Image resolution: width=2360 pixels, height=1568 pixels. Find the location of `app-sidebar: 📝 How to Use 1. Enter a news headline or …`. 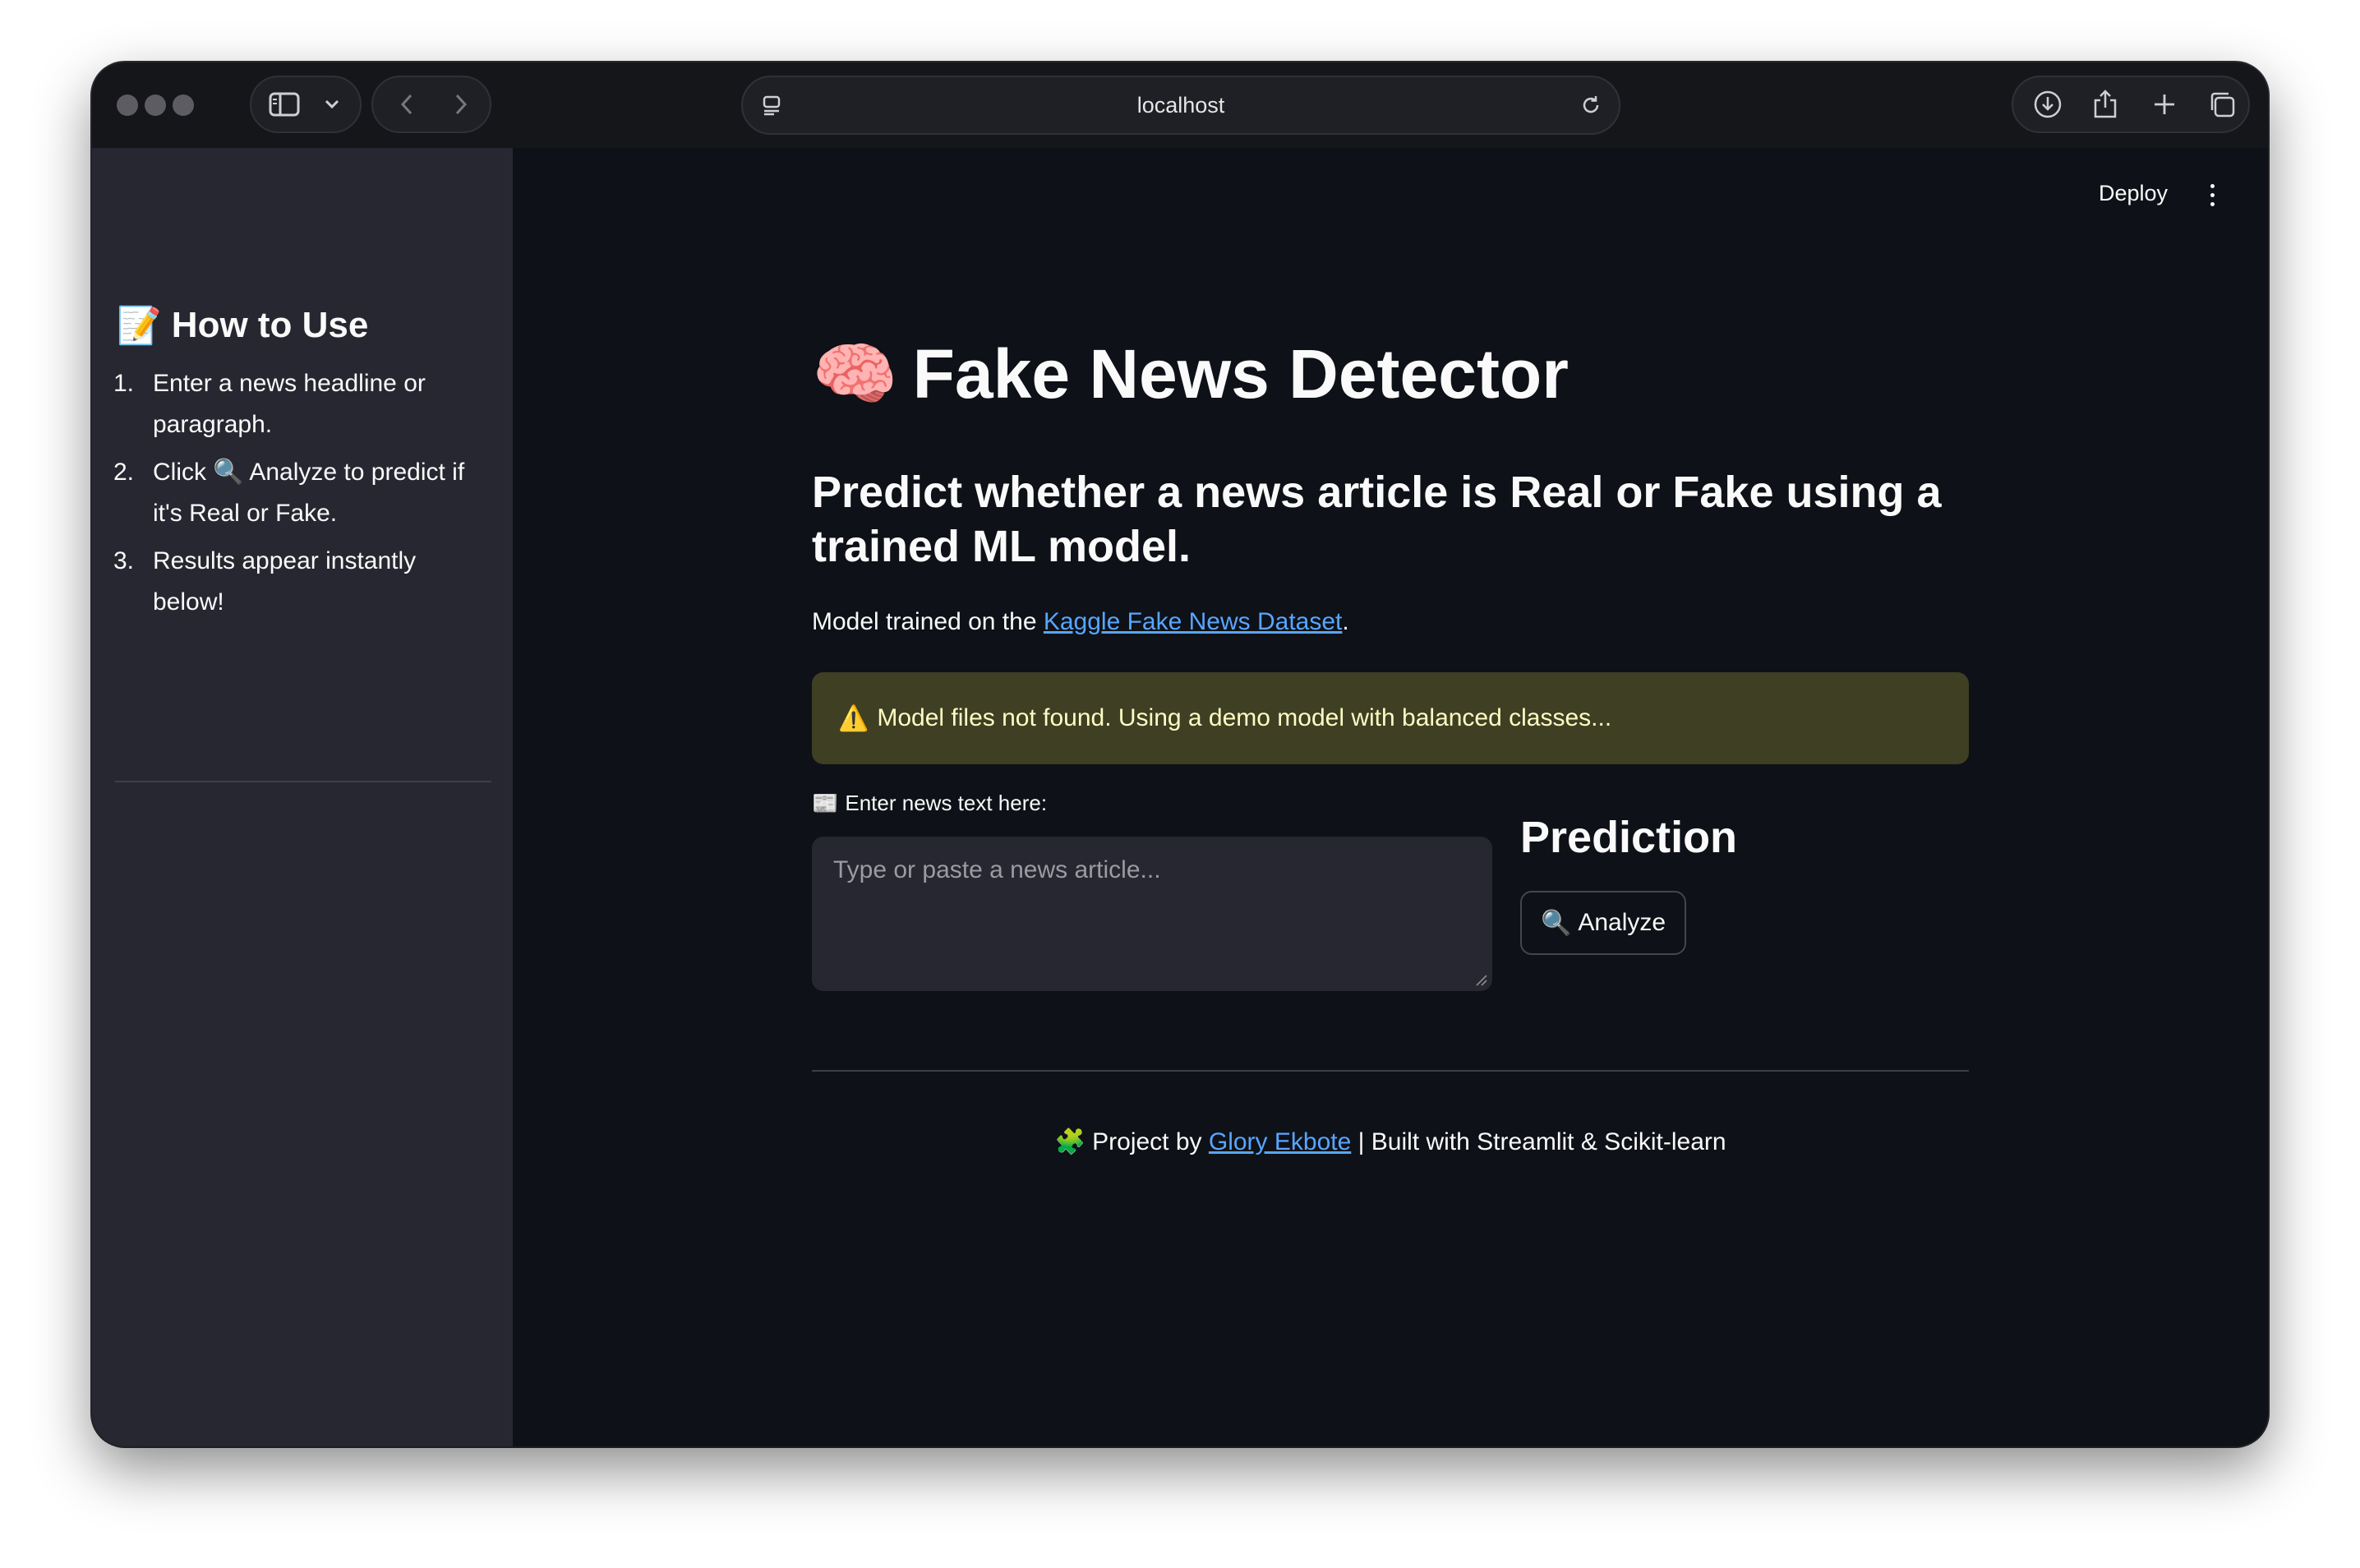

app-sidebar: 📝 How to Use 1. Enter a news headline or … is located at coordinates (302, 797).